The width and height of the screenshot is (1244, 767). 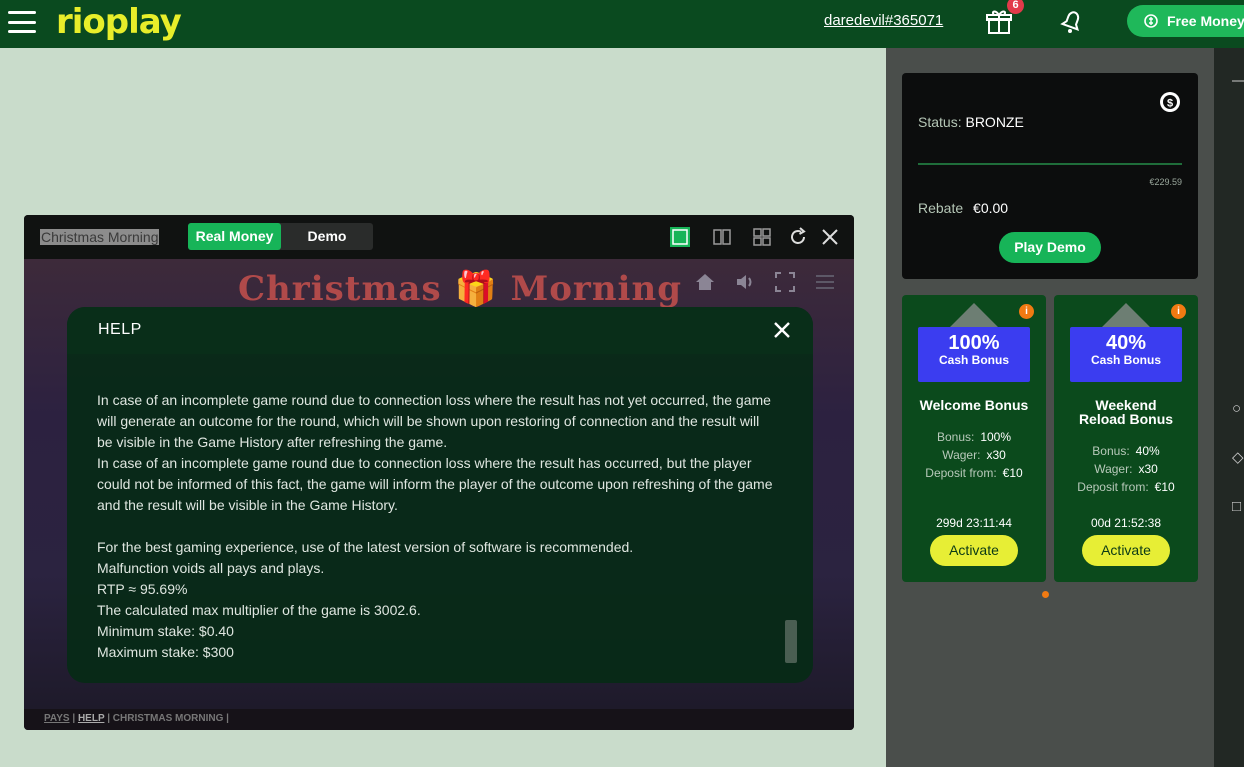 I want to click on play-demo-button: Play Demo, so click(x=1050, y=247).